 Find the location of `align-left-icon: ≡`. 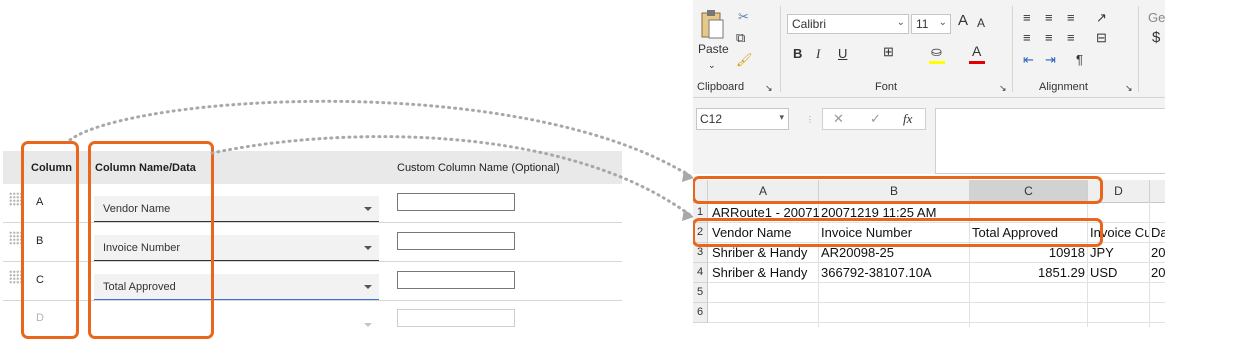

align-left-icon: ≡ is located at coordinates (1027, 38).